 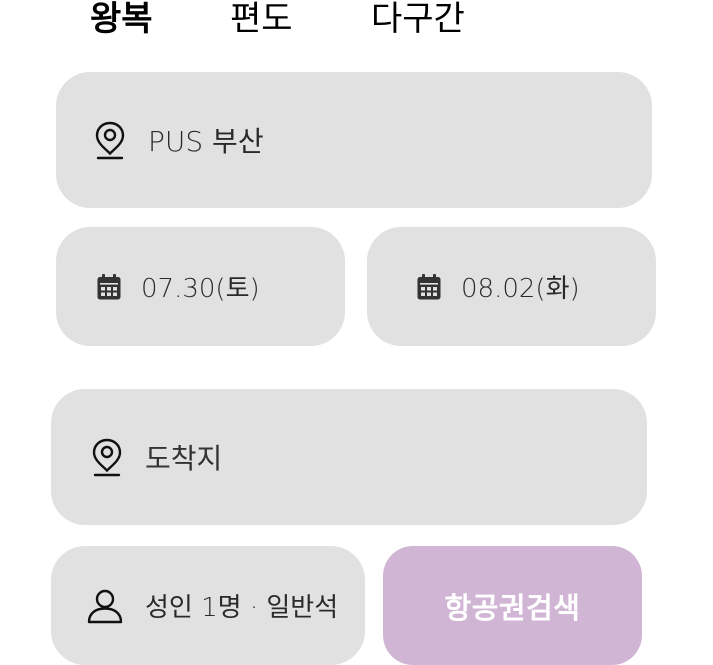 What do you see at coordinates (418, 20) in the screenshot?
I see `tab-multi-city: 다구간` at bounding box center [418, 20].